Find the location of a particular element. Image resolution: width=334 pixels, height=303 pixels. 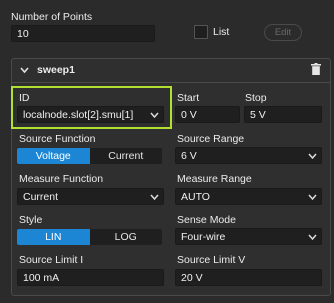

list-label: List is located at coordinates (221, 32).